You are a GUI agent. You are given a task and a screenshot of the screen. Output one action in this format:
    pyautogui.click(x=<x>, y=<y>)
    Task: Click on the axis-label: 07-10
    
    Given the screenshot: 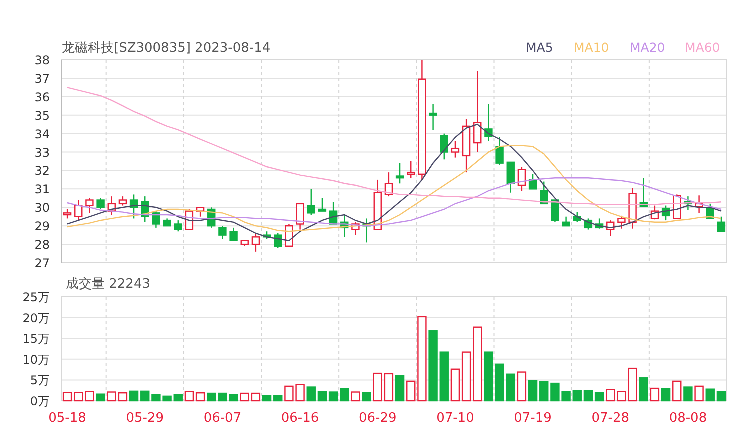 What is the action you would take?
    pyautogui.click(x=455, y=418)
    